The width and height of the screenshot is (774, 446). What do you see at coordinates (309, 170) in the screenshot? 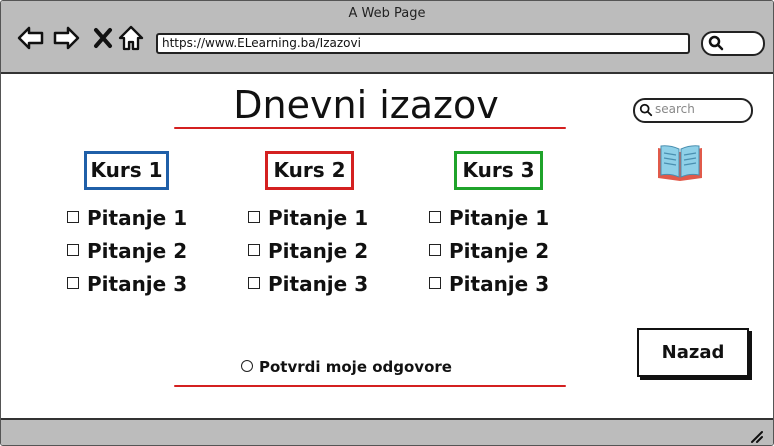
I see `course-2-box: Kurs 2` at bounding box center [309, 170].